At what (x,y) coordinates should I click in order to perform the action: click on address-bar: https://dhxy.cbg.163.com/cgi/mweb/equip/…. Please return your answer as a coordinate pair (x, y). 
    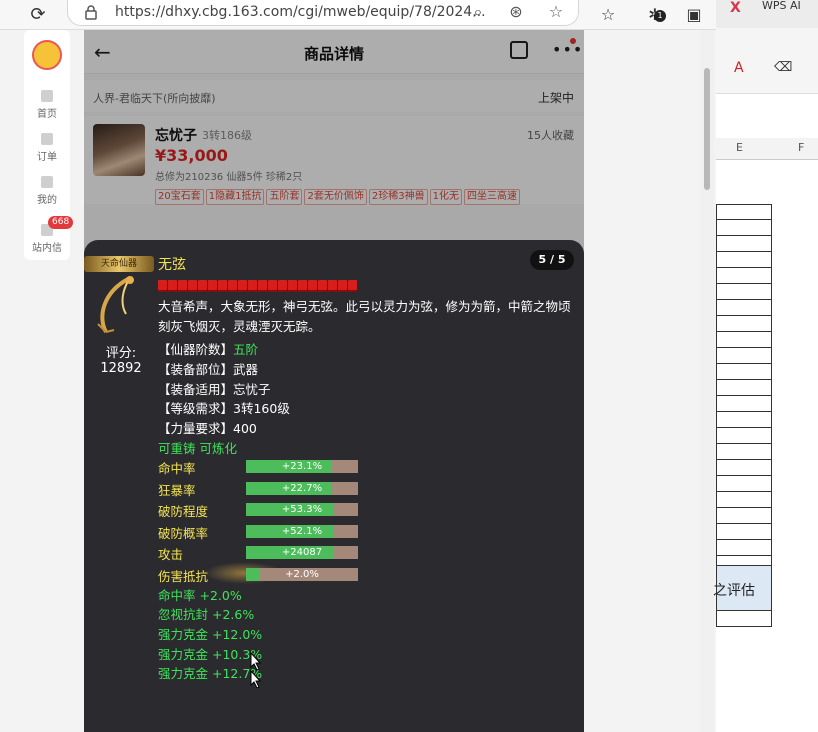
    Looking at the image, I should click on (323, 13).